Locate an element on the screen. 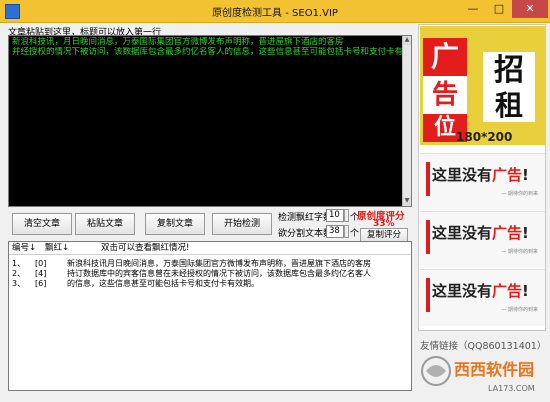 This screenshot has height=402, width=550. start-detect-button: 开始检测 is located at coordinates (242, 224).